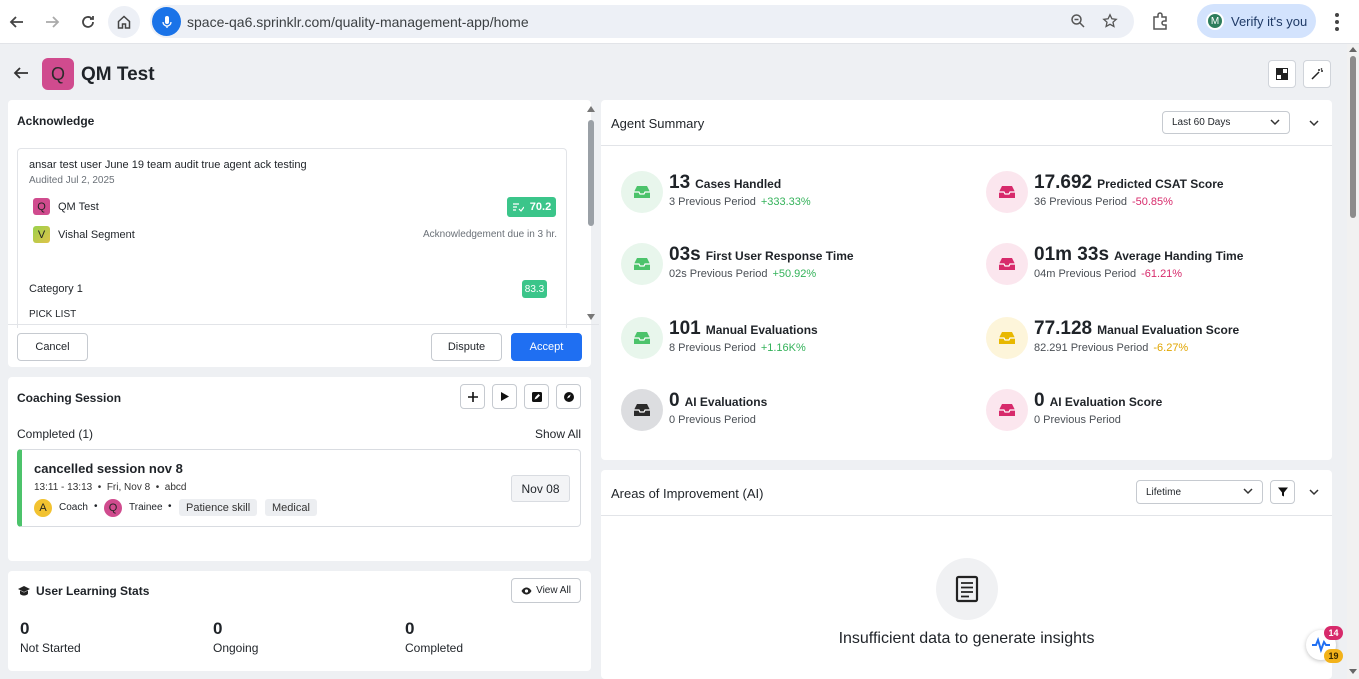 The width and height of the screenshot is (1359, 679). I want to click on metric-value: 101 Manual Evaluations, so click(743, 329).